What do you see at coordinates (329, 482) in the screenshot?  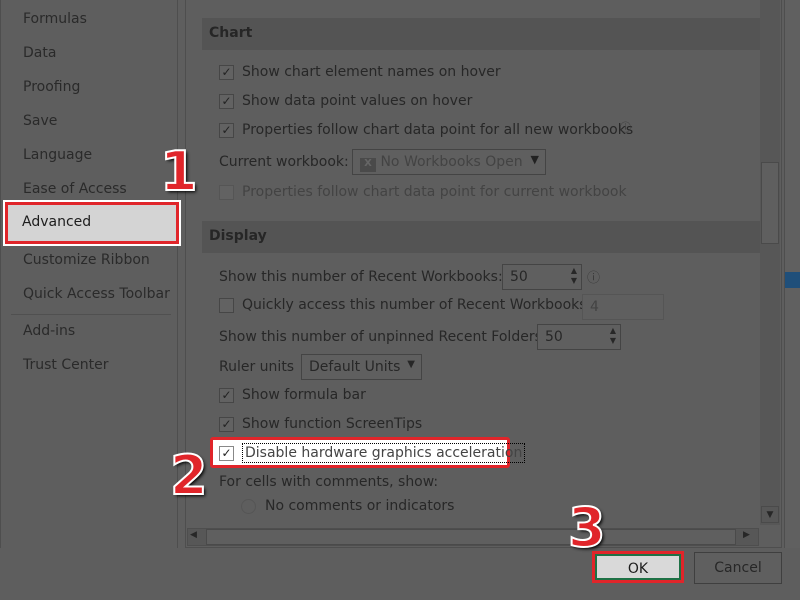 I see `comments-label: For cells with comments, show:` at bounding box center [329, 482].